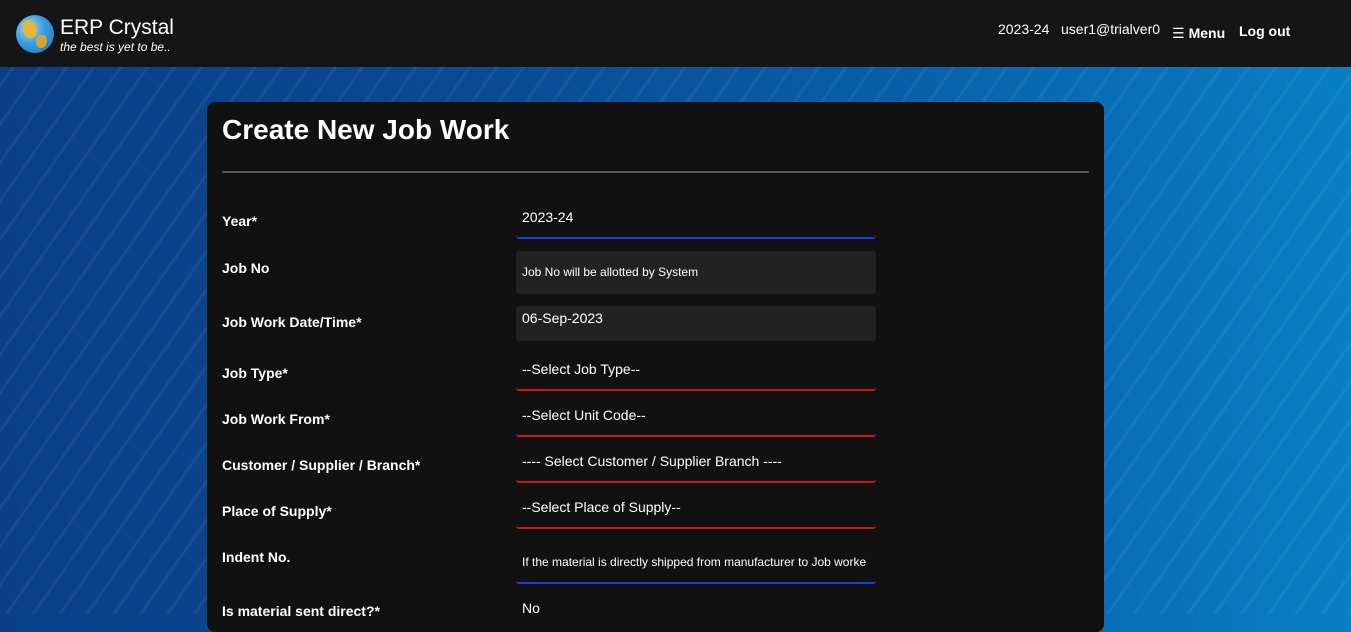 The image size is (1351, 632). Describe the element at coordinates (1111, 29) in the screenshot. I see `user-name: user1@trialver0` at that location.